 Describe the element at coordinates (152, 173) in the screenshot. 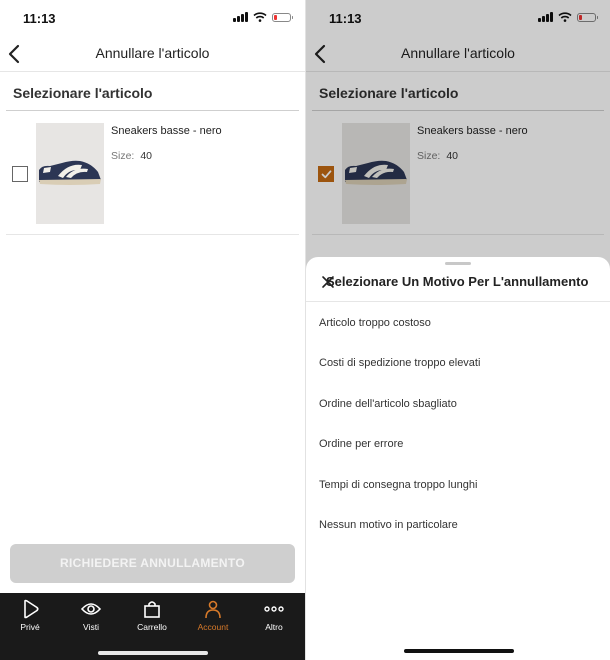

I see `item-row: Sneakers basse - nero Size: 40` at that location.